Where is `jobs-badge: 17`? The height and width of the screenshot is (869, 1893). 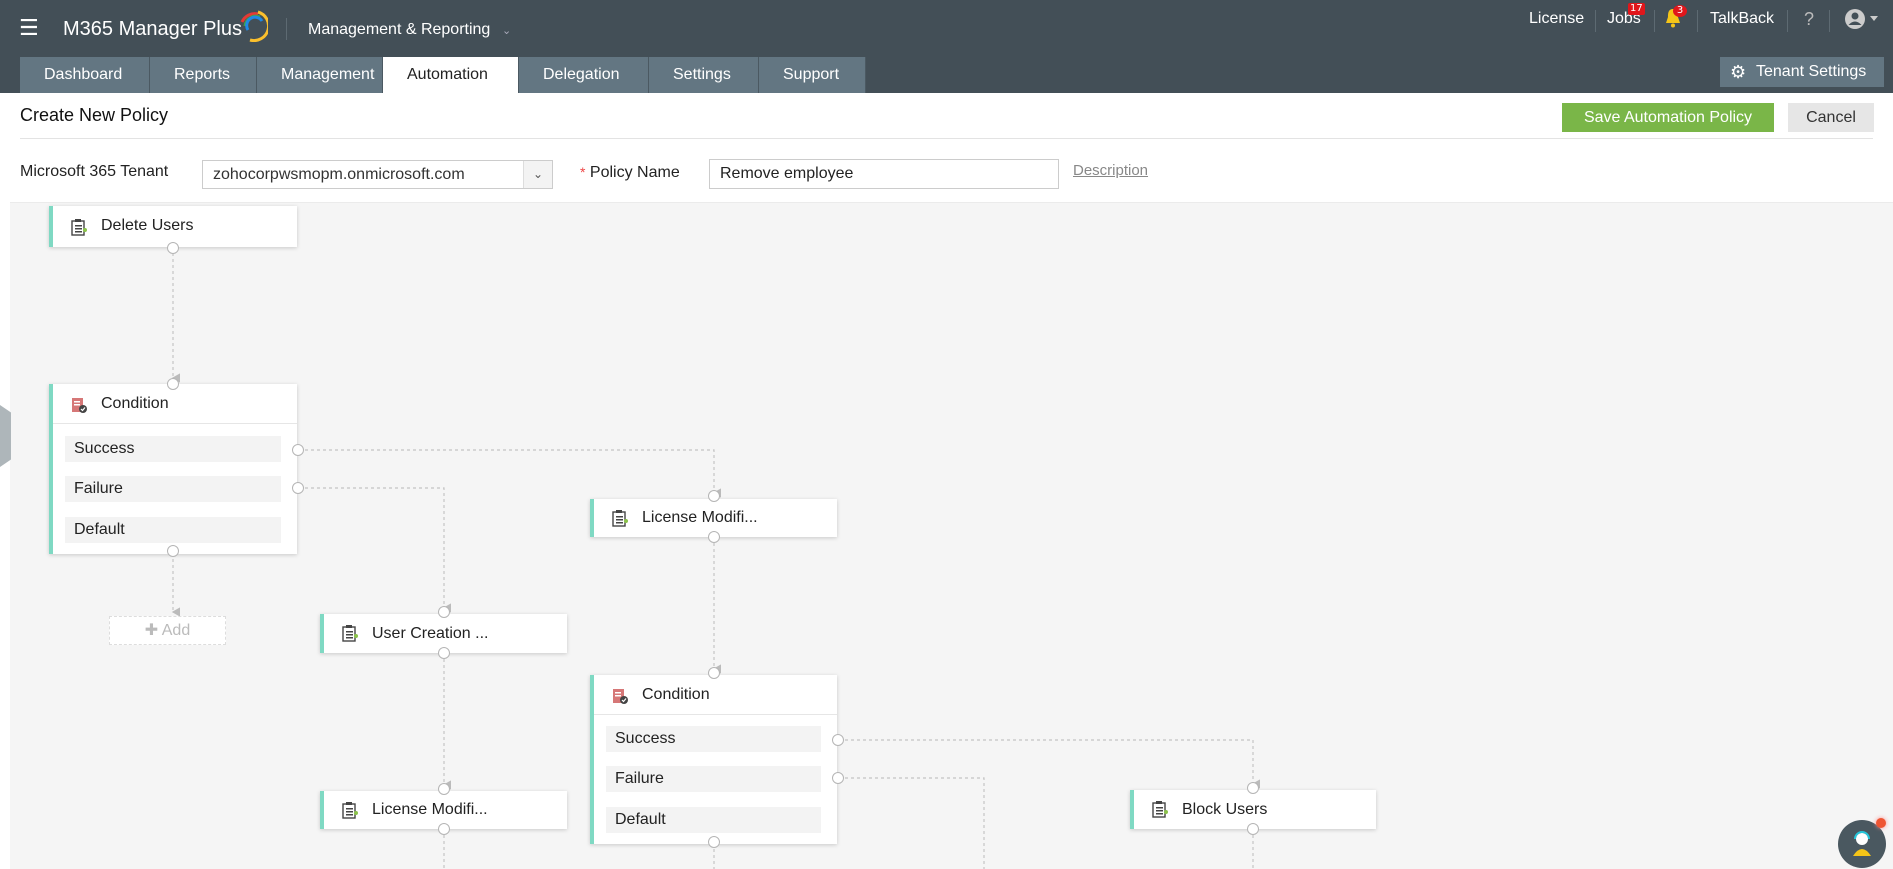
jobs-badge: 17 is located at coordinates (1636, 9).